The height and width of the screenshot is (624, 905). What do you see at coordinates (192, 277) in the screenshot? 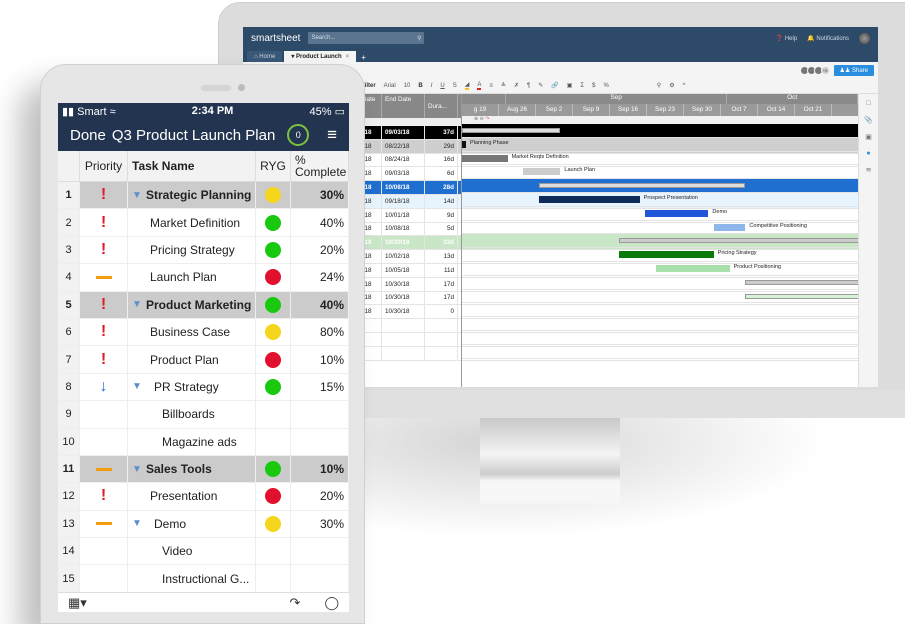
I see `task-name-cell: Launch Plan` at bounding box center [192, 277].